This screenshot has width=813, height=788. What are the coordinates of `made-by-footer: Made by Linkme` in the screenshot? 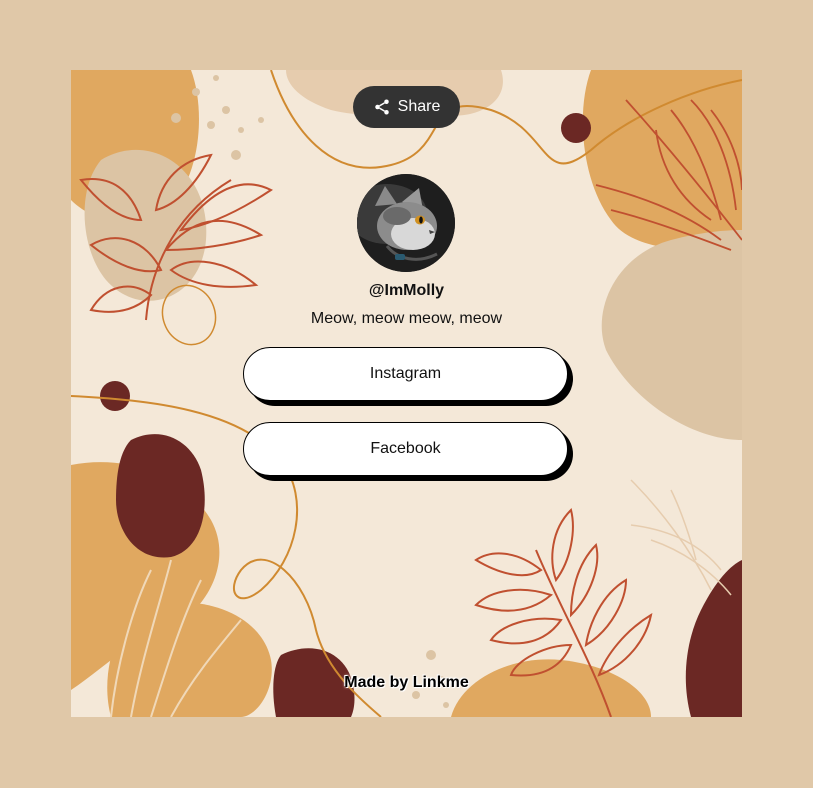 It's located at (406, 683).